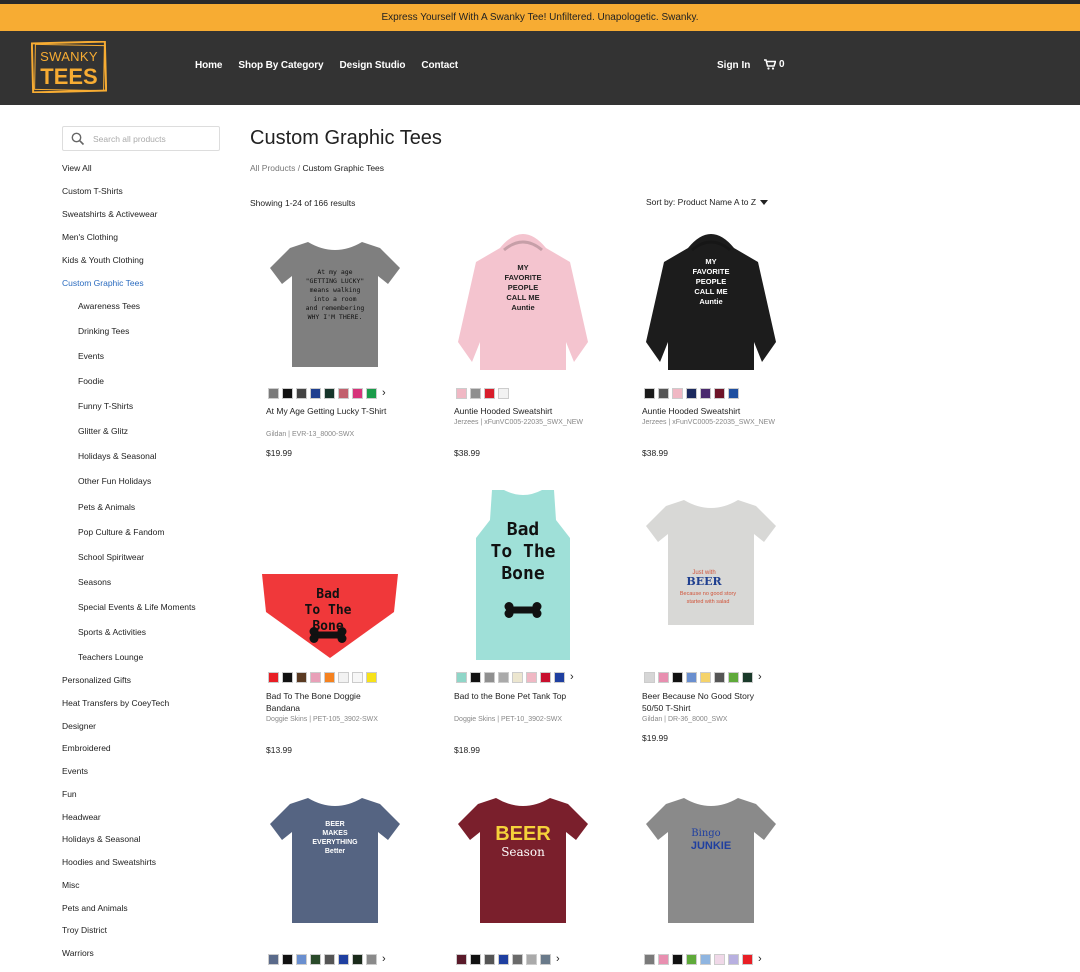 This screenshot has width=1080, height=972. I want to click on sidebar-item-heat-transfers-by-coeytech: Heat Transfers by CoeyTech, so click(115, 703).